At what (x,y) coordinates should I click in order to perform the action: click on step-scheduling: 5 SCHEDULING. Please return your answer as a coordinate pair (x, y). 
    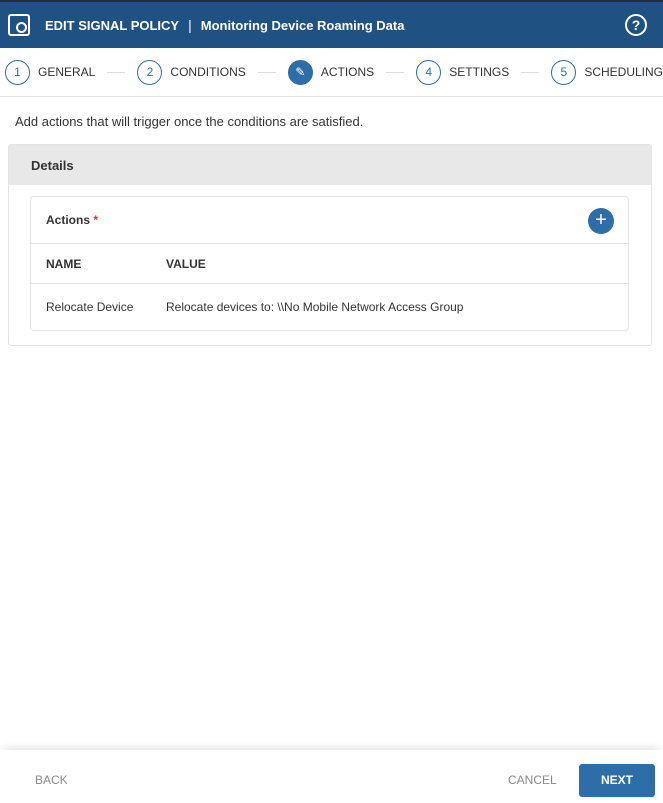
    Looking at the image, I should click on (607, 72).